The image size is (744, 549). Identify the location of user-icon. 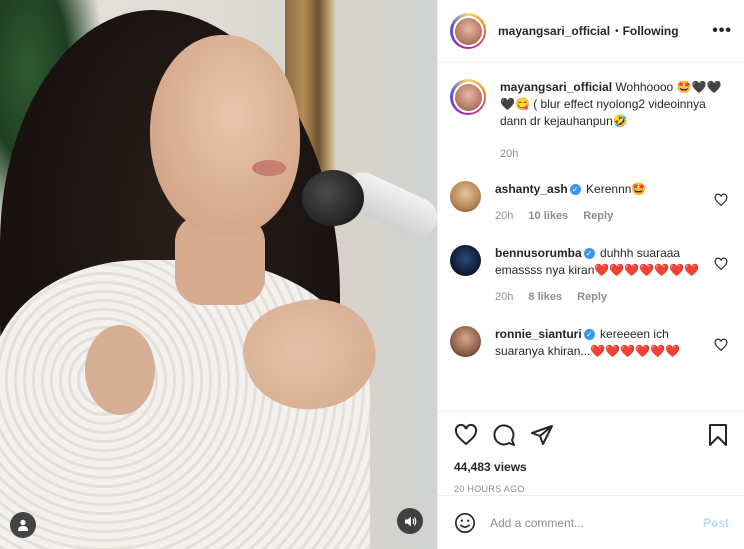
(23, 525).